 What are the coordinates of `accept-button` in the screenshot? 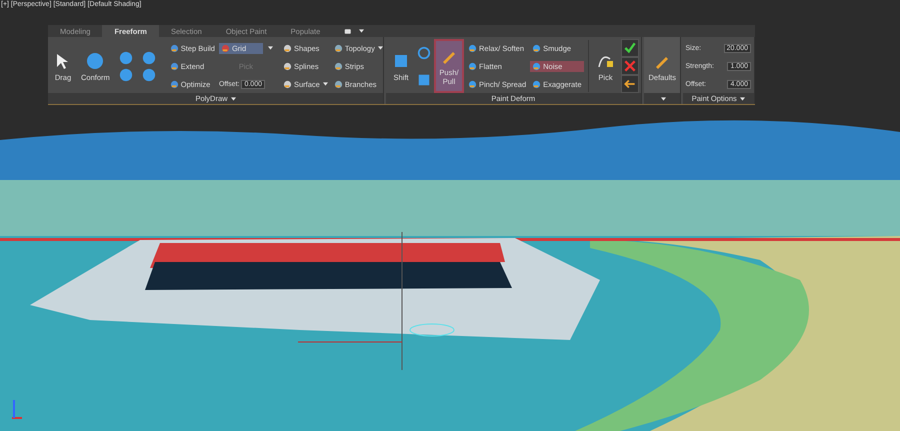 It's located at (629, 48).